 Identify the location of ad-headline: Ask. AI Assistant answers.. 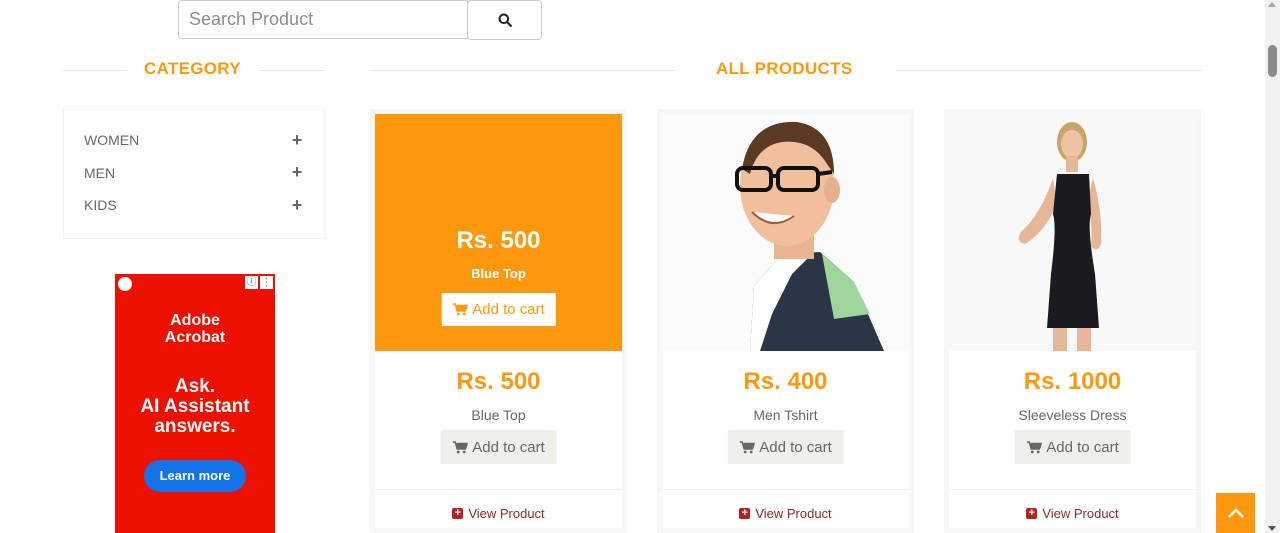
(195, 406).